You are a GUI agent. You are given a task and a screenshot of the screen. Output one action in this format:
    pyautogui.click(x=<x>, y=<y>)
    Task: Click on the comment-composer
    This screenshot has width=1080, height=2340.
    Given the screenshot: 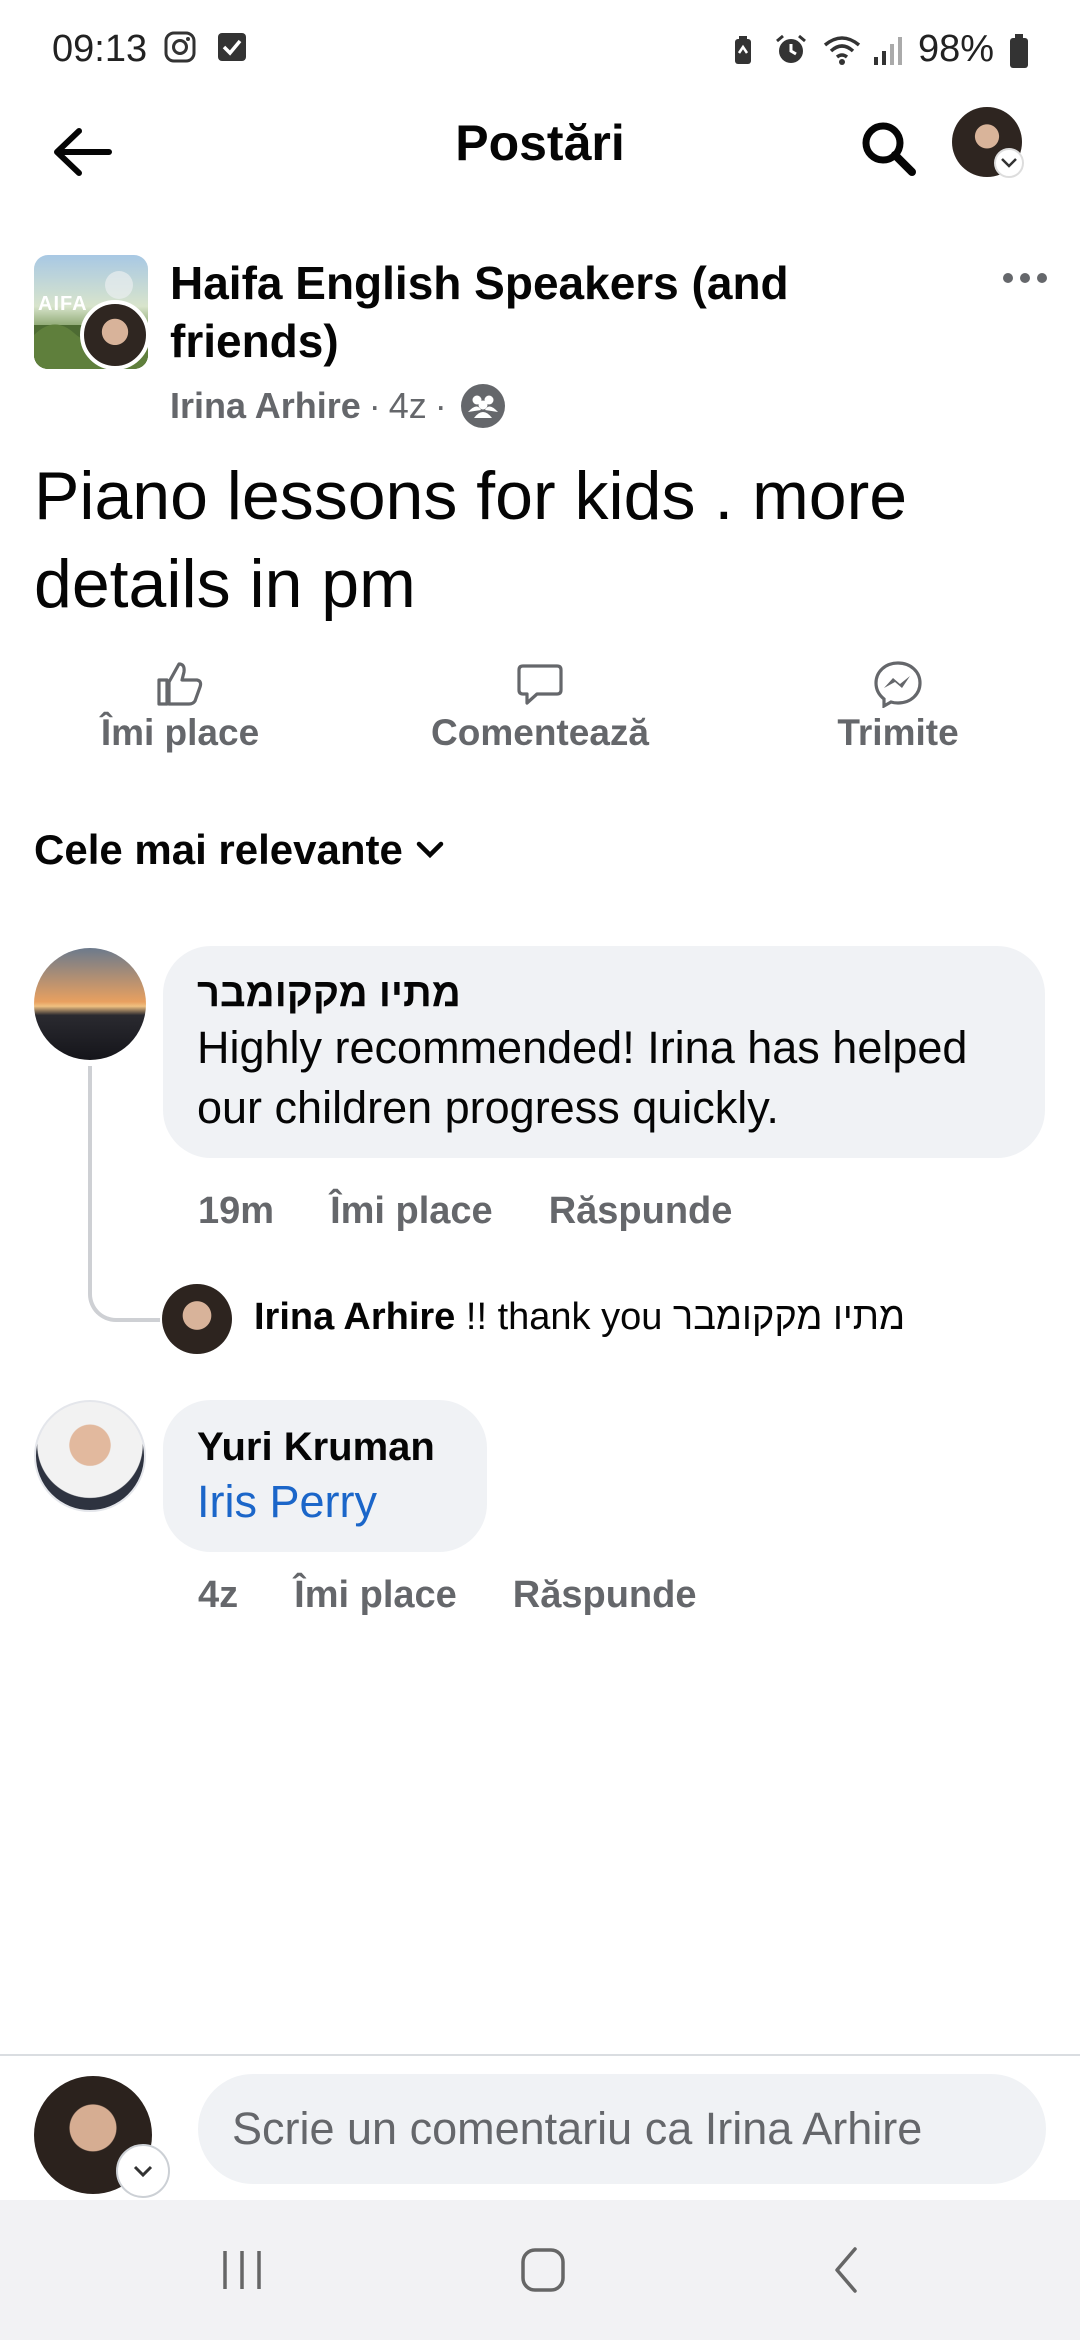 What is the action you would take?
    pyautogui.click(x=540, y=2127)
    